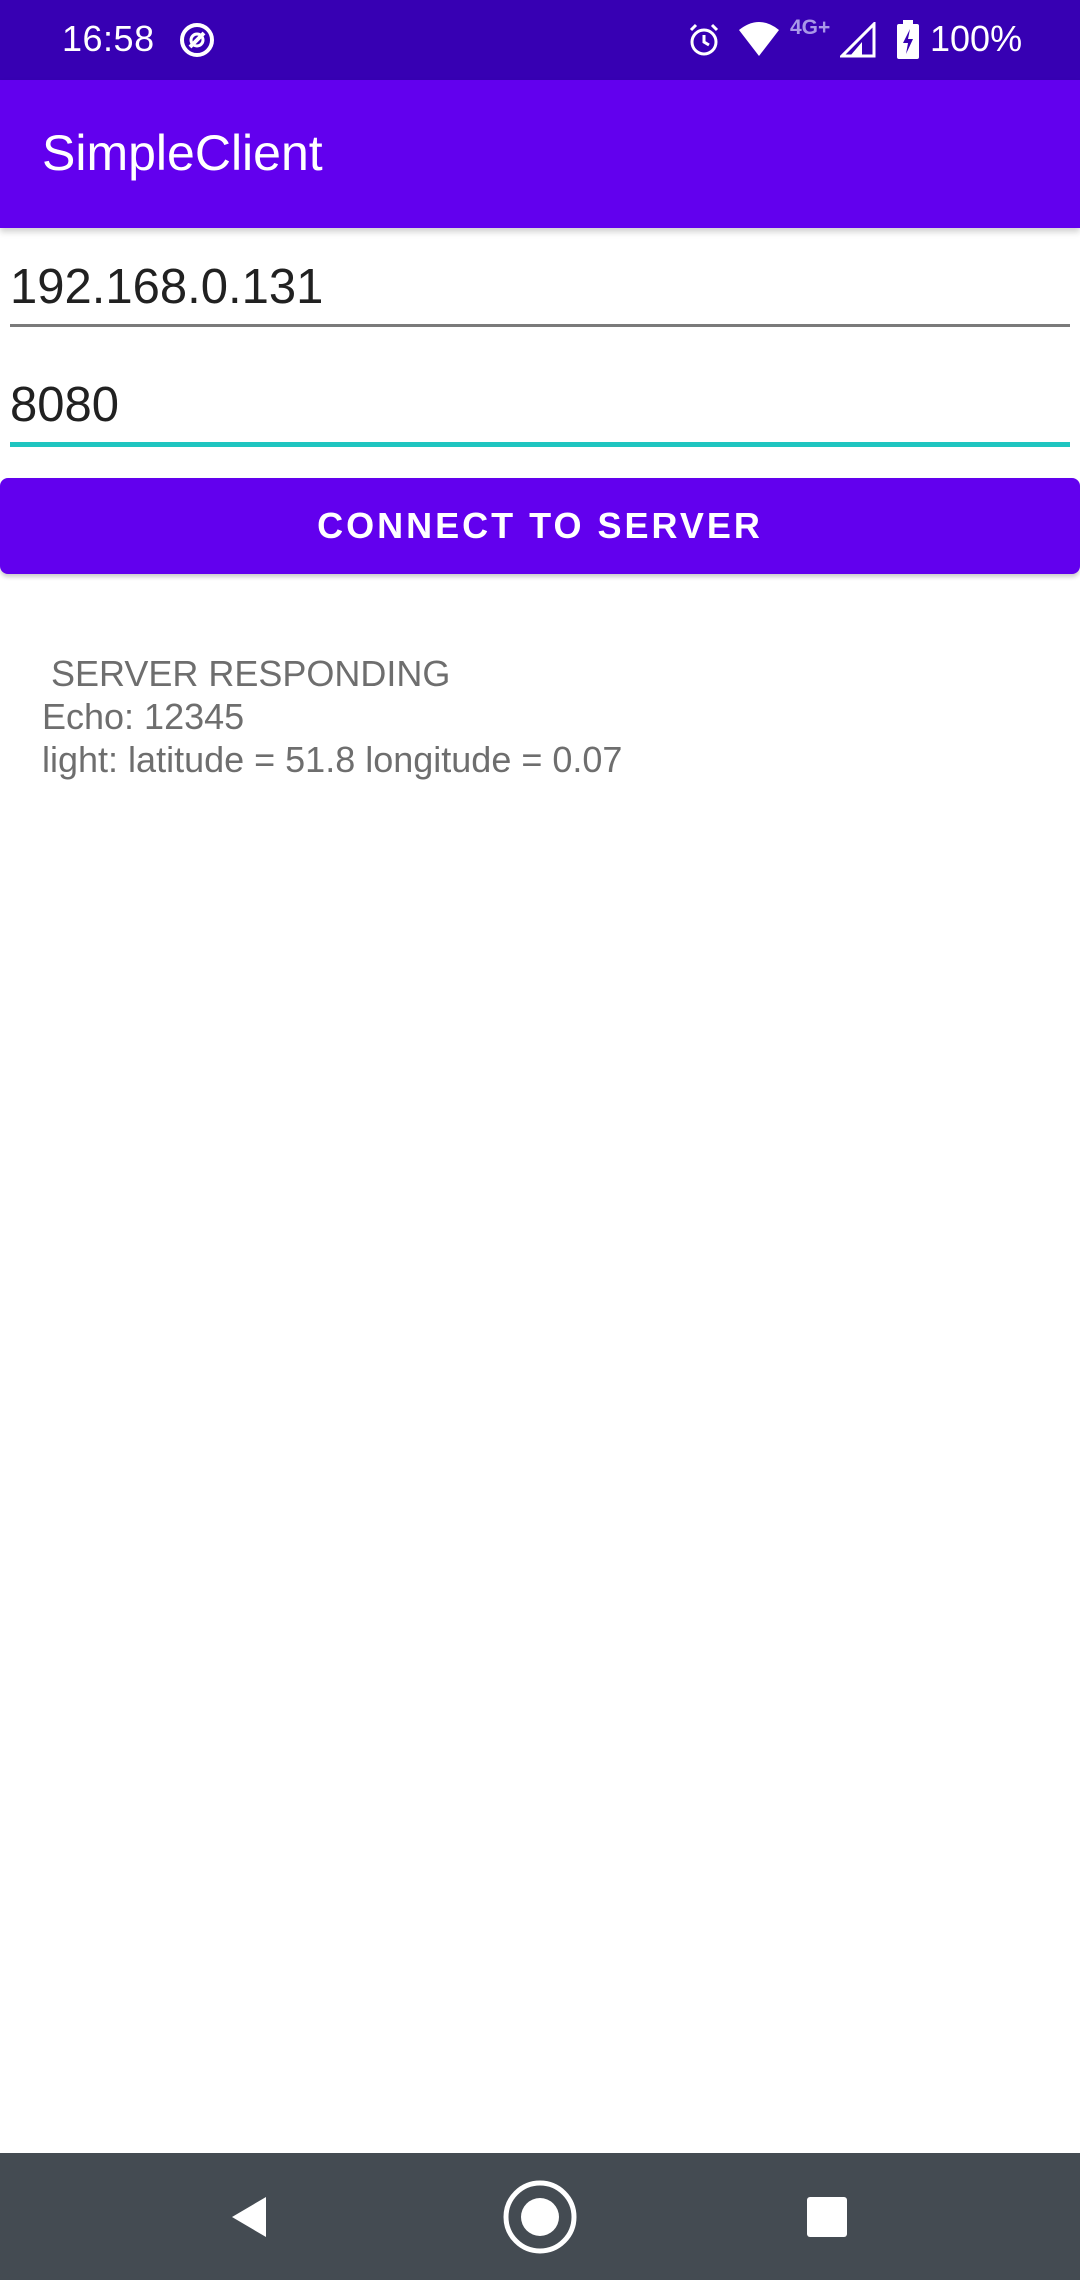 The image size is (1080, 2280). Describe the element at coordinates (540, 405) in the screenshot. I see `port-input` at that location.